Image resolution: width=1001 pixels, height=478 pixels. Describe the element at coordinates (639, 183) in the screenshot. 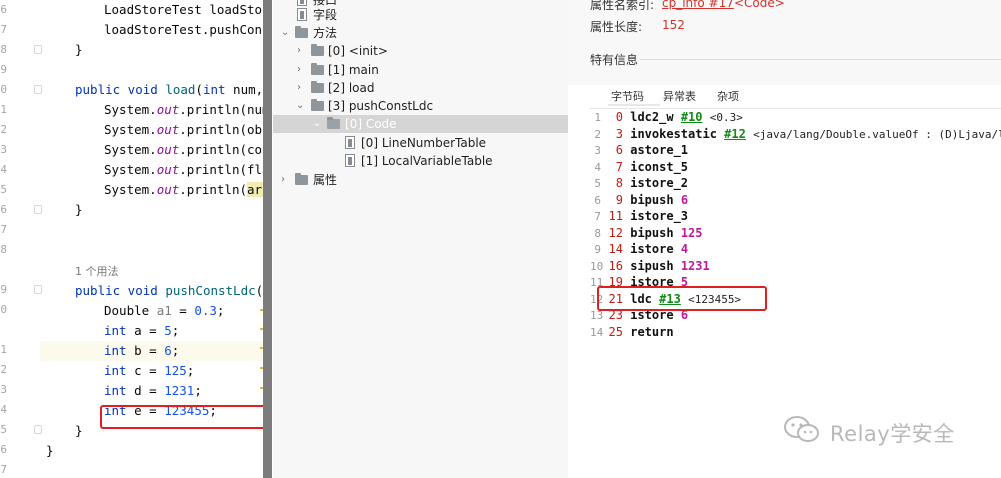

I see `bytecode-row: 5 8 istore_2` at that location.